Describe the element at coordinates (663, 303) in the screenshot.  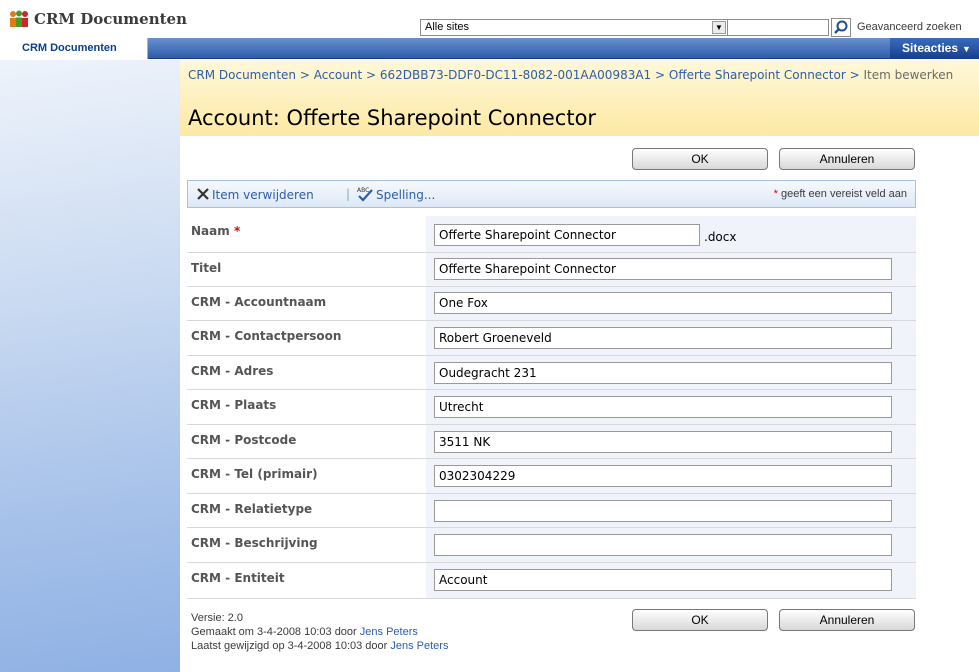
I see `accountnaam-input: One Fox` at that location.